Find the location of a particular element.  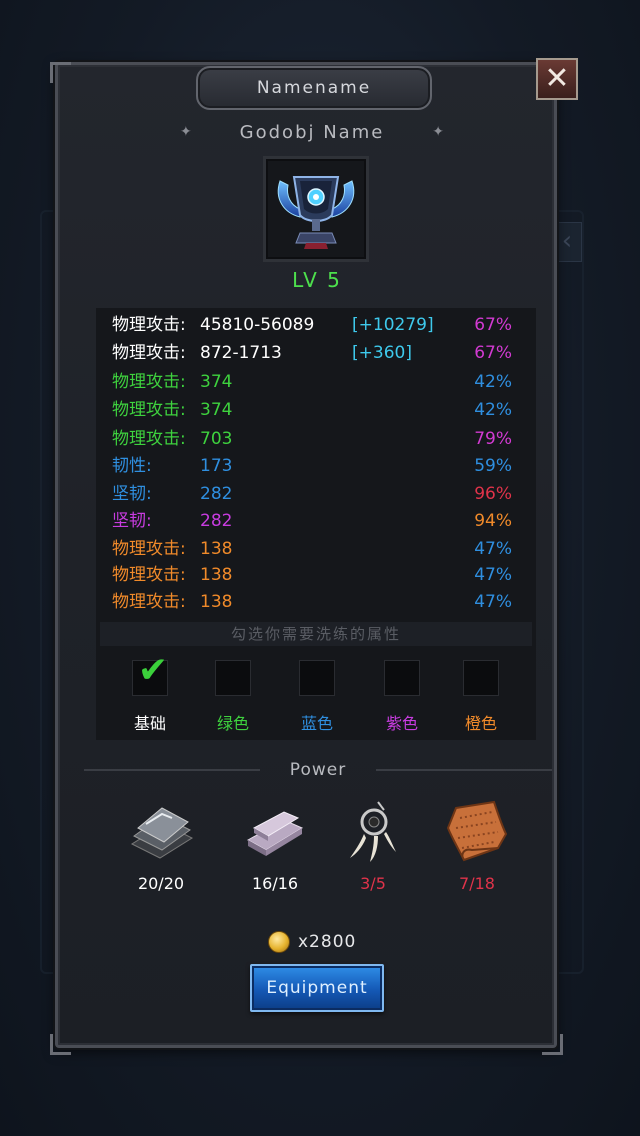

material-slot: 7/18 is located at coordinates (477, 845).